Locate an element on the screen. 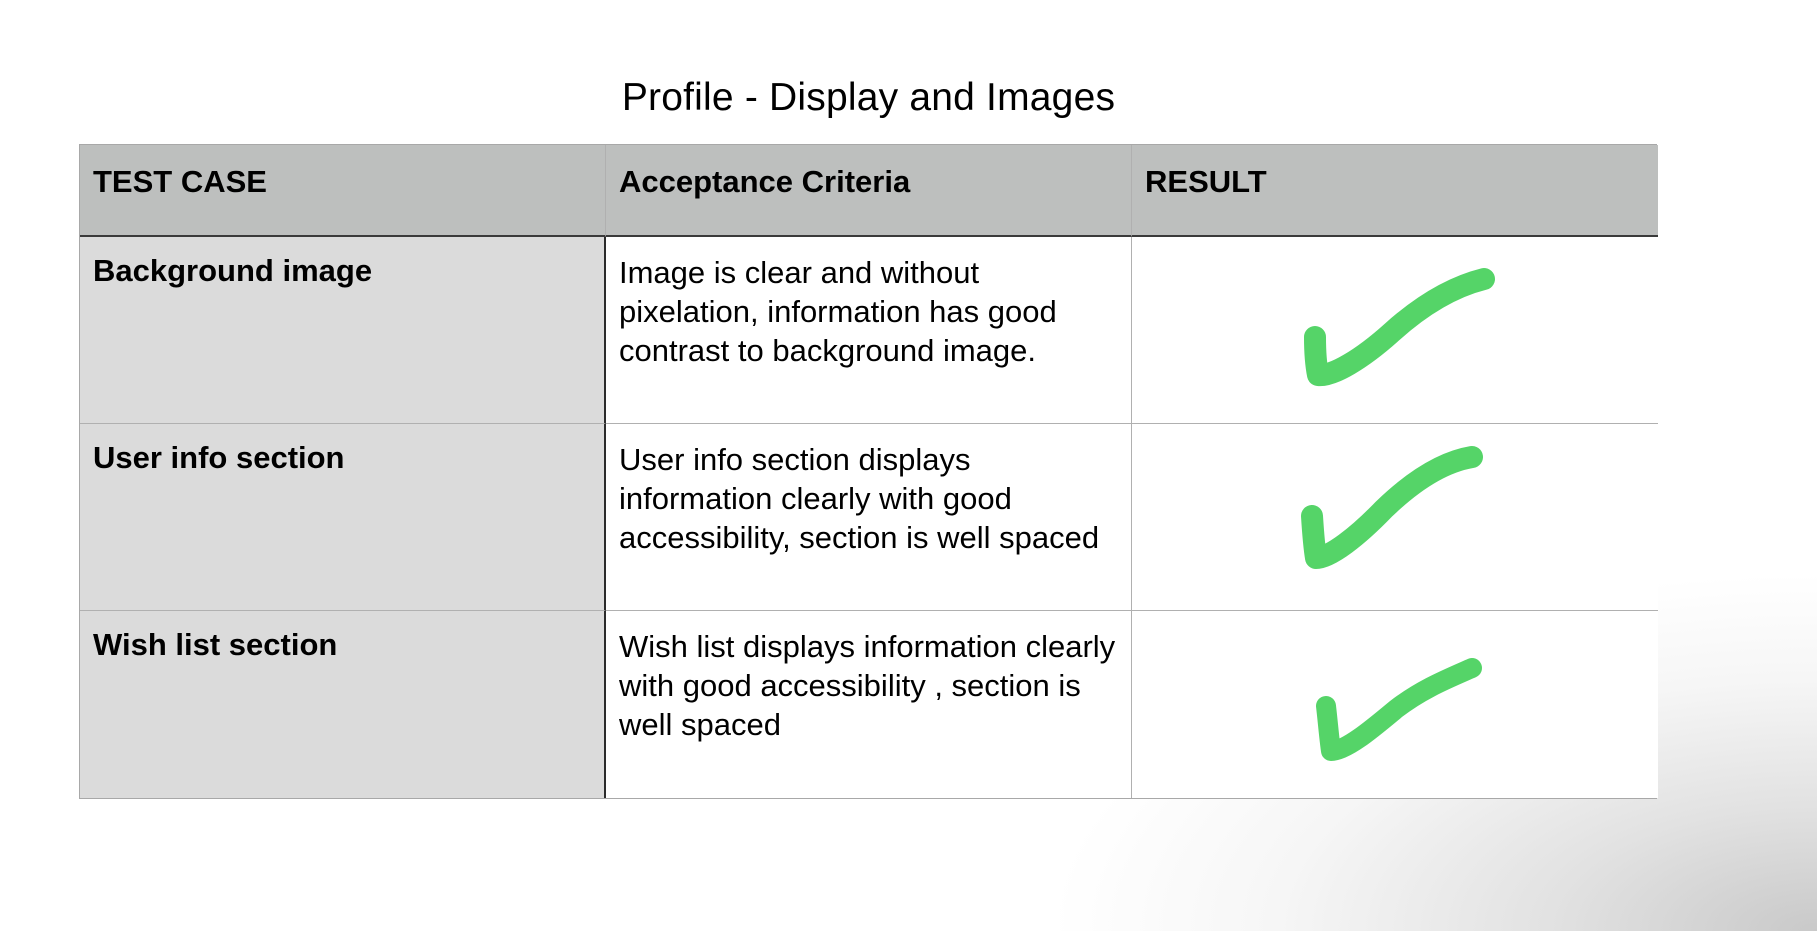 This screenshot has height=931, width=1817. column-header-result: RESULT is located at coordinates (1395, 191).